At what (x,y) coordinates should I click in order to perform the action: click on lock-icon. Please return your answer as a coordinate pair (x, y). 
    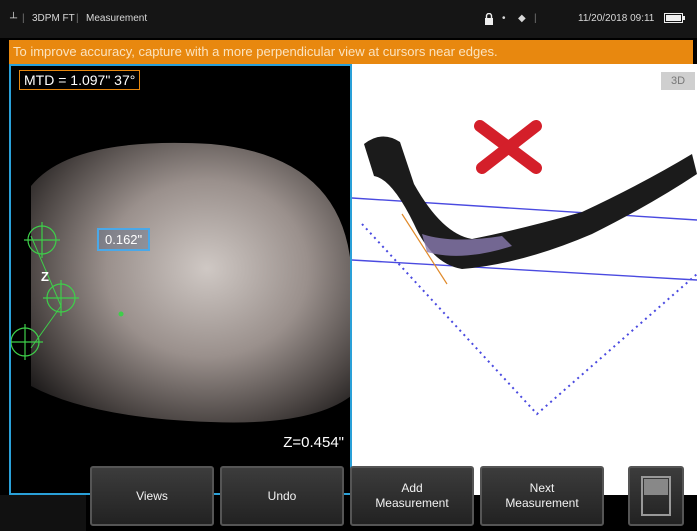
    Looking at the image, I should click on (489, 20).